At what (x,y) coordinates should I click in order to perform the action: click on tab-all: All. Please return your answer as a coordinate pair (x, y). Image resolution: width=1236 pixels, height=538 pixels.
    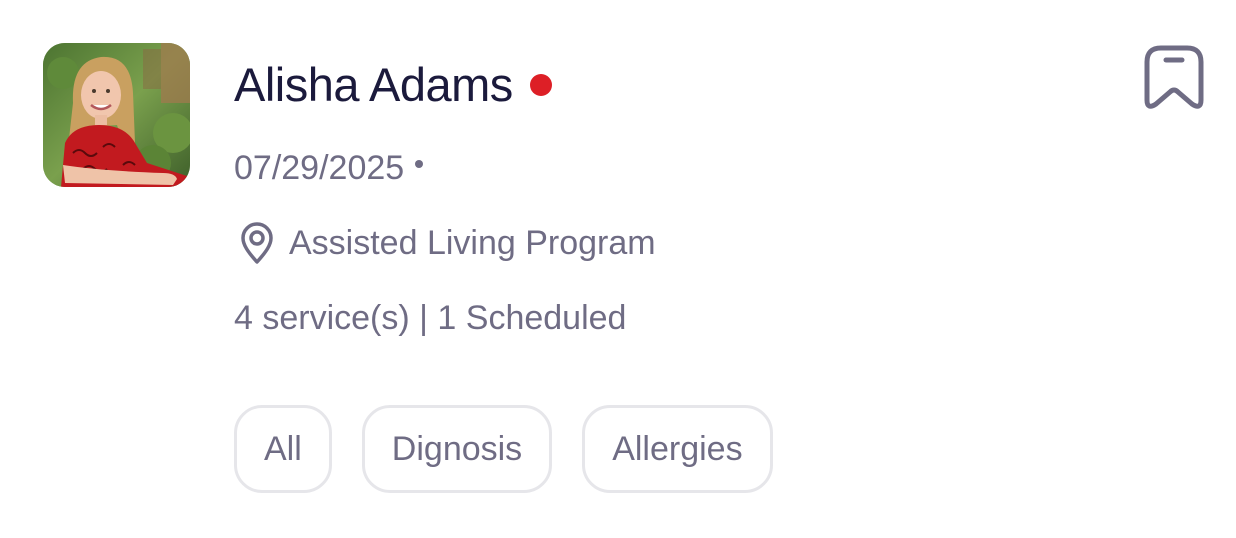
    Looking at the image, I should click on (283, 449).